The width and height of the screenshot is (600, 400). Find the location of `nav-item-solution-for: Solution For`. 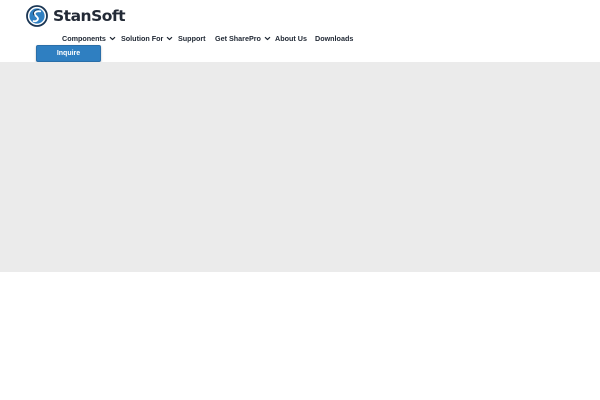

nav-item-solution-for: Solution For is located at coordinates (147, 38).